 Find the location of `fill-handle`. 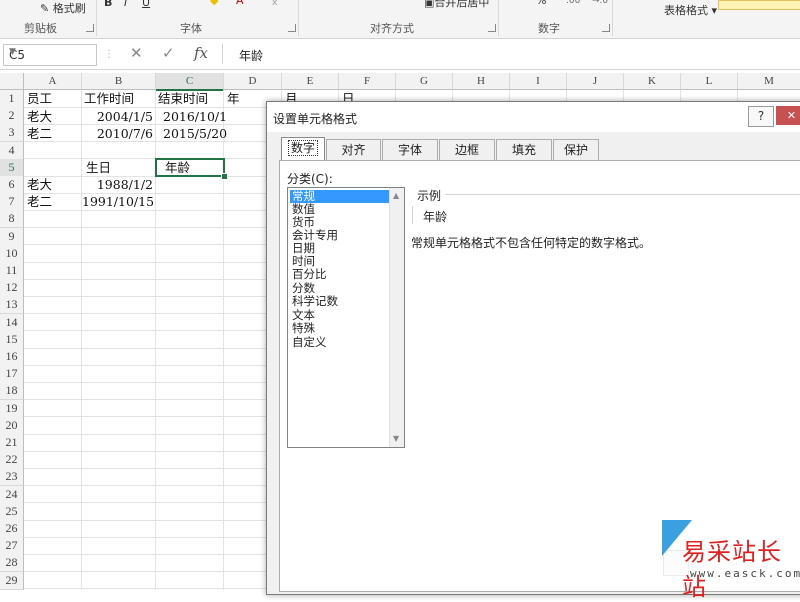

fill-handle is located at coordinates (224, 176).